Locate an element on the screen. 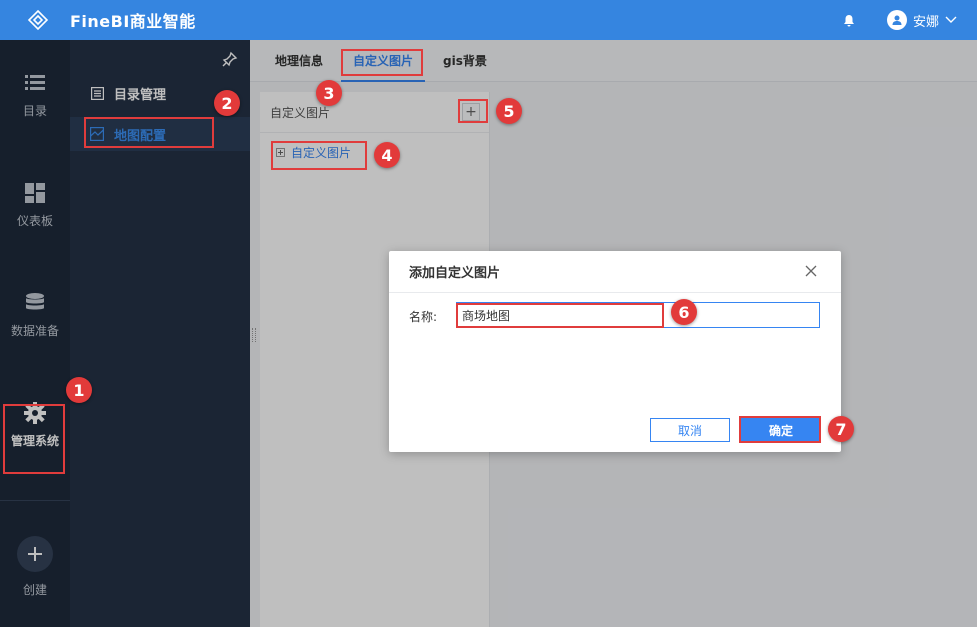 The image size is (977, 627). step-marker-3: 3 is located at coordinates (329, 93).